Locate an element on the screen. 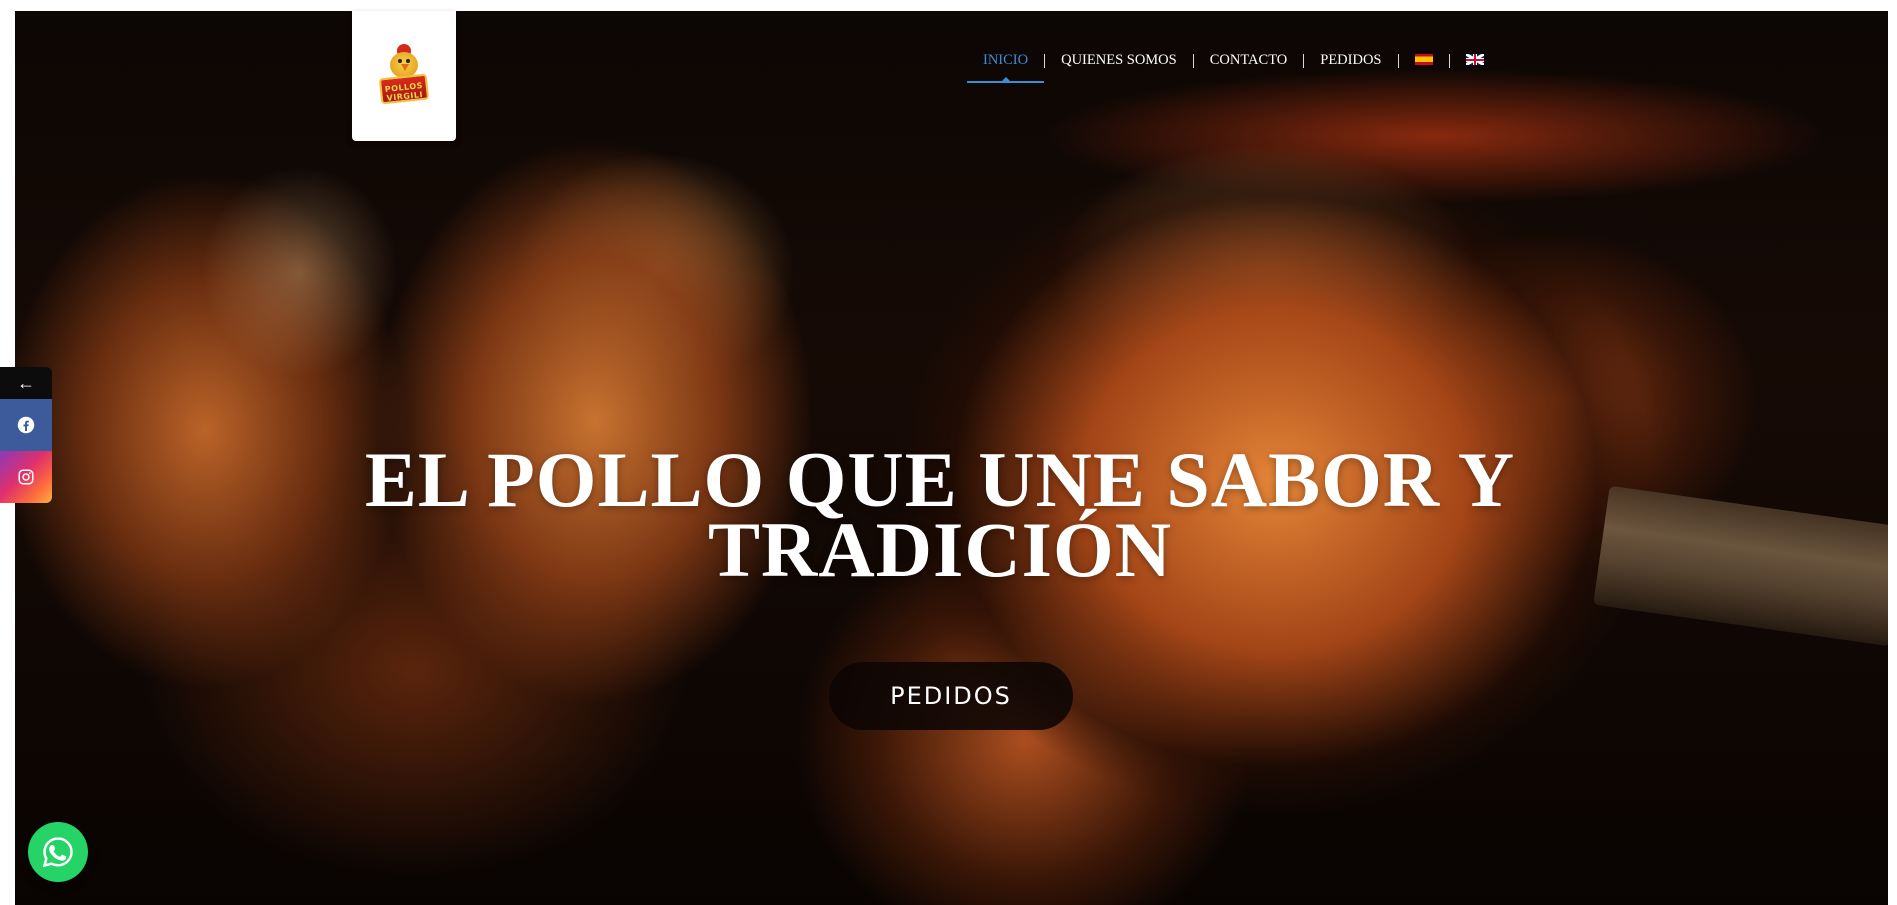 This screenshot has height=905, width=1897. rooster-logo-icon: POLLOS VIRGILI is located at coordinates (404, 76).